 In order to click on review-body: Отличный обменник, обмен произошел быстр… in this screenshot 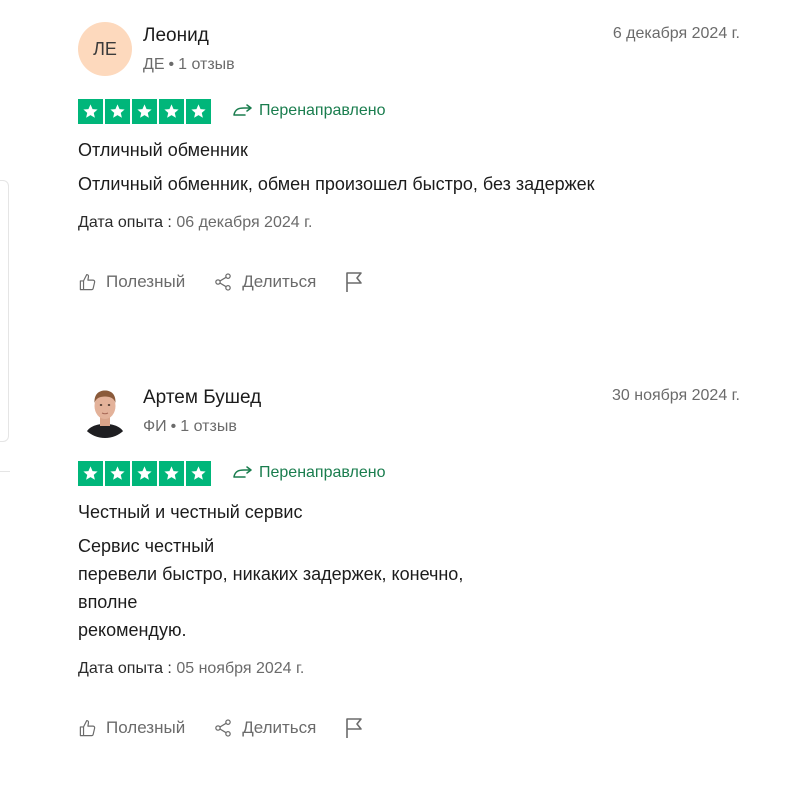, I will do `click(410, 184)`.